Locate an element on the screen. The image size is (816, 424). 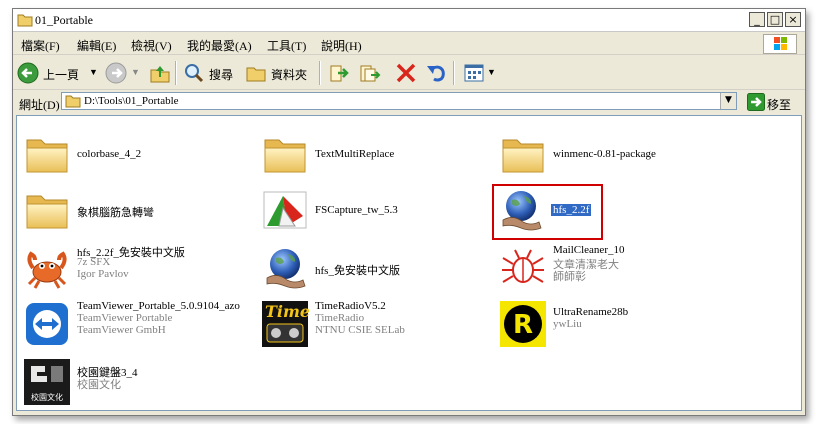
menu-view: 檢視(V) is located at coordinates (151, 45).